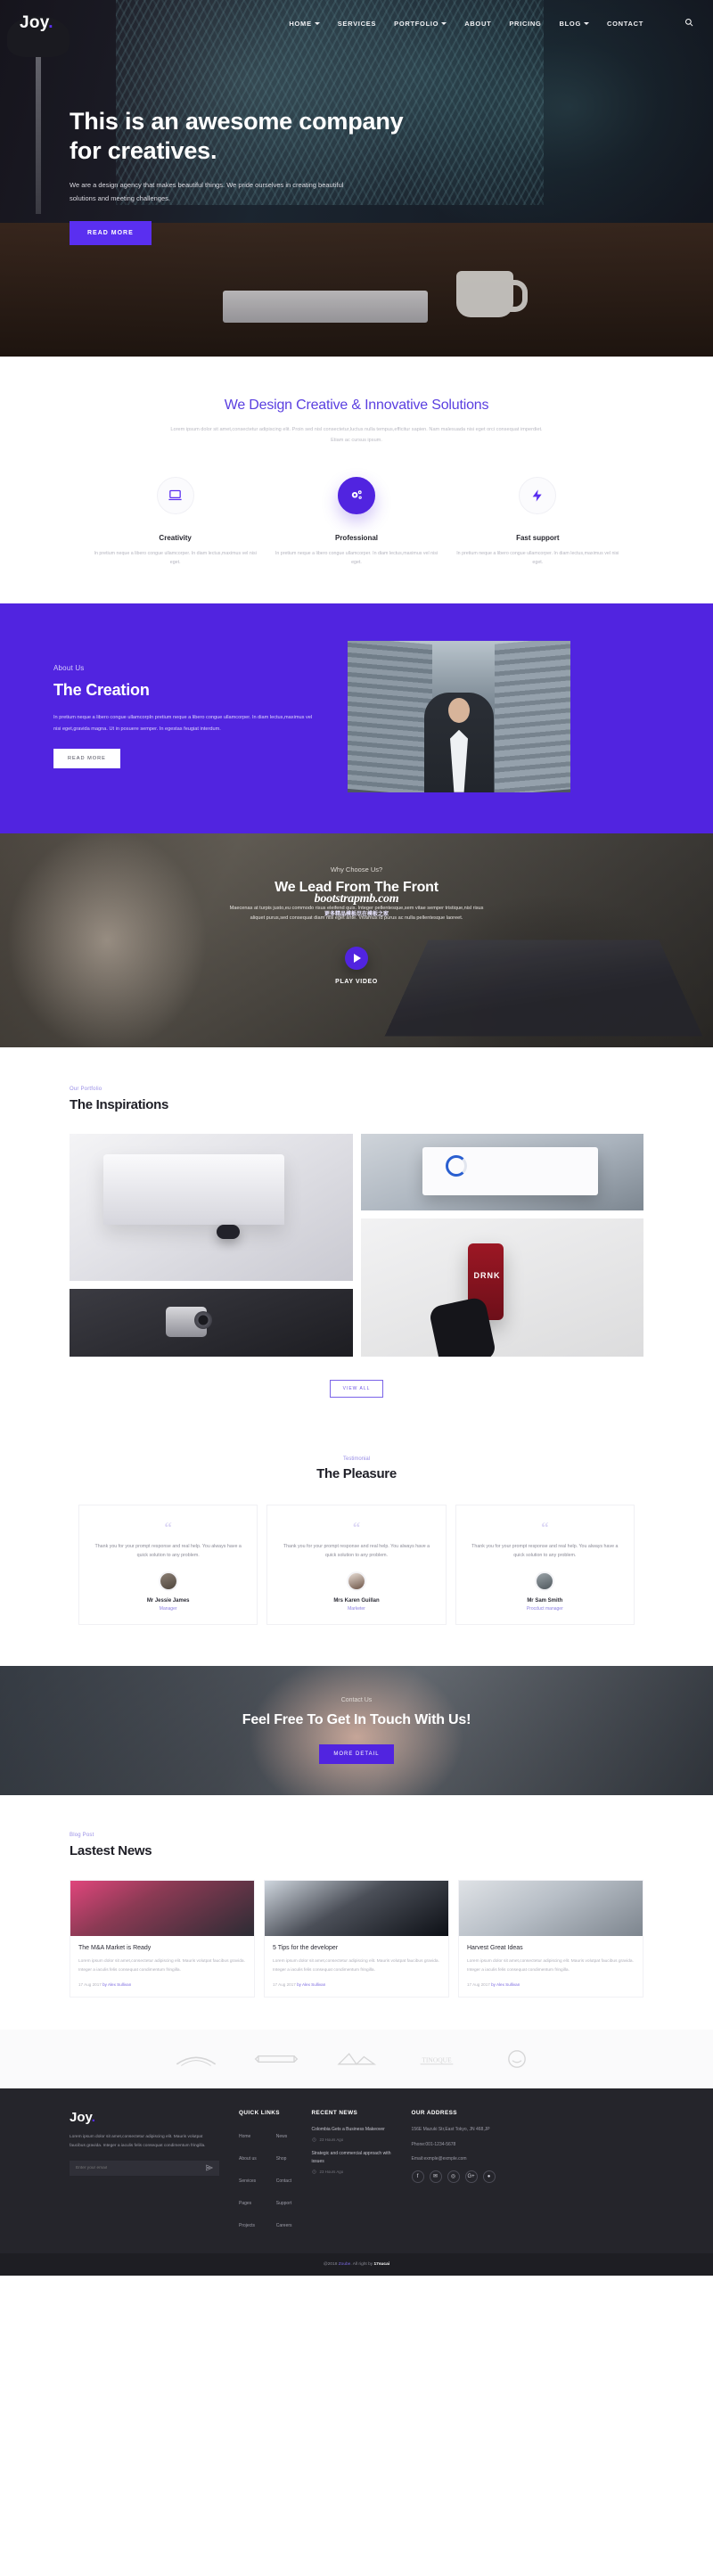 The height and width of the screenshot is (2576, 713). I want to click on view-all-wrapper: VIEW ALL, so click(356, 1388).